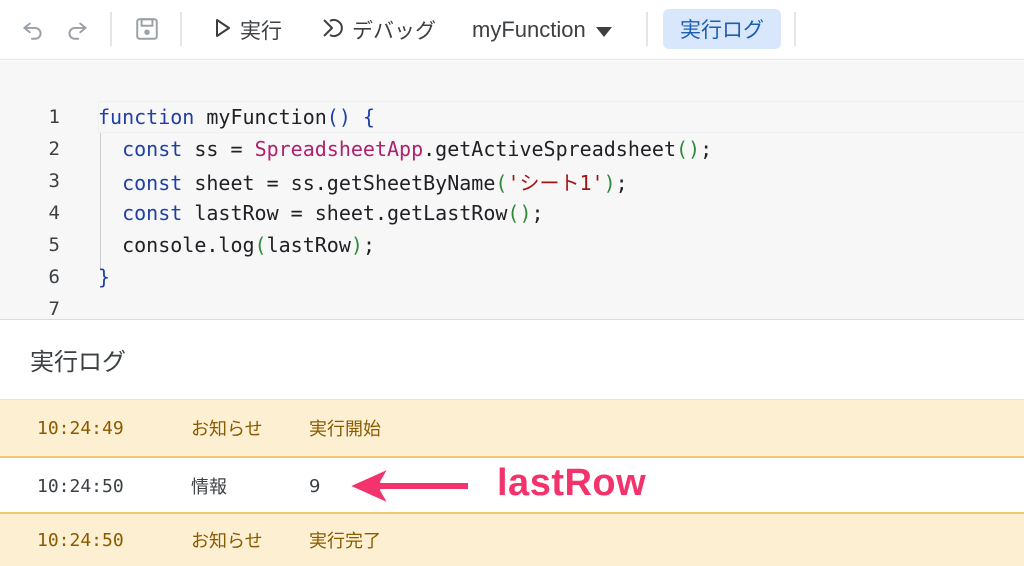  What do you see at coordinates (333, 213) in the screenshot?
I see `code-text: const lastRow = sheet.getLastRow();` at bounding box center [333, 213].